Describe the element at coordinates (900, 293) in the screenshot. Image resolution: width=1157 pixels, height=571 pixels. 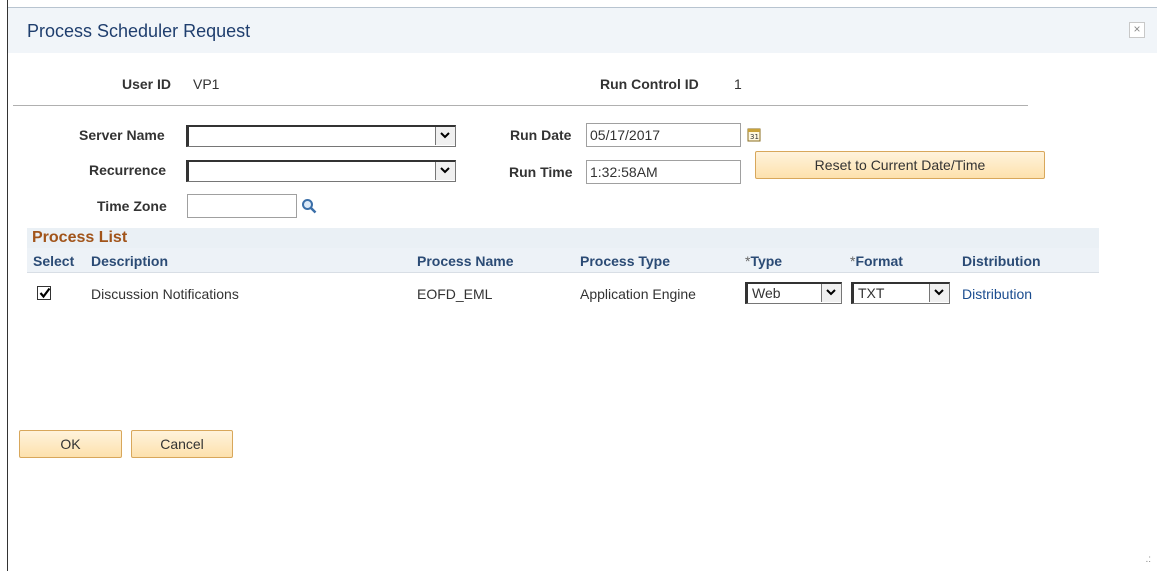
I see `format-select: TXT` at that location.